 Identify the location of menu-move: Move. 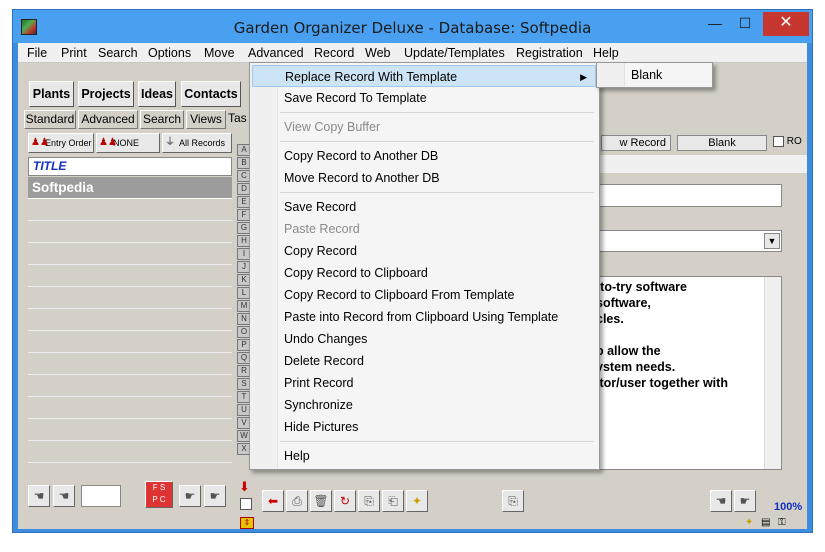
(219, 53).